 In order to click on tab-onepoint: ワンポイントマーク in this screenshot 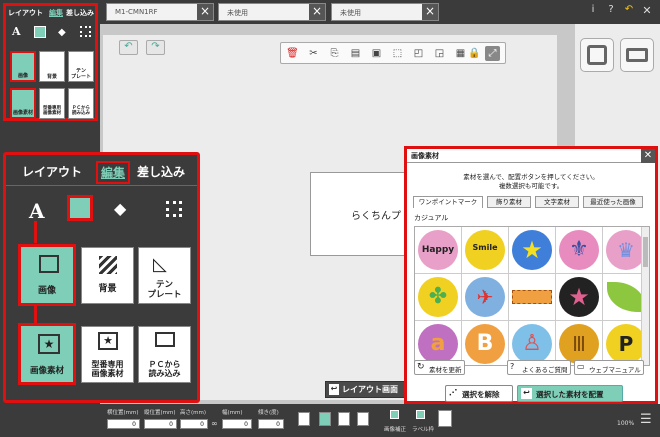, I will do `click(448, 202)`.